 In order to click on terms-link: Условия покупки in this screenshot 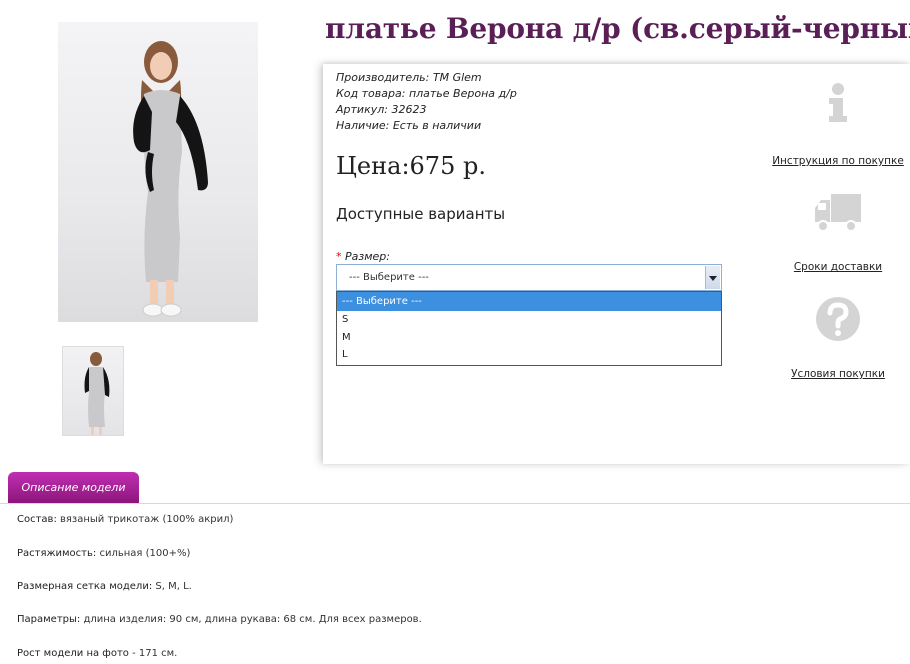, I will do `click(838, 374)`.